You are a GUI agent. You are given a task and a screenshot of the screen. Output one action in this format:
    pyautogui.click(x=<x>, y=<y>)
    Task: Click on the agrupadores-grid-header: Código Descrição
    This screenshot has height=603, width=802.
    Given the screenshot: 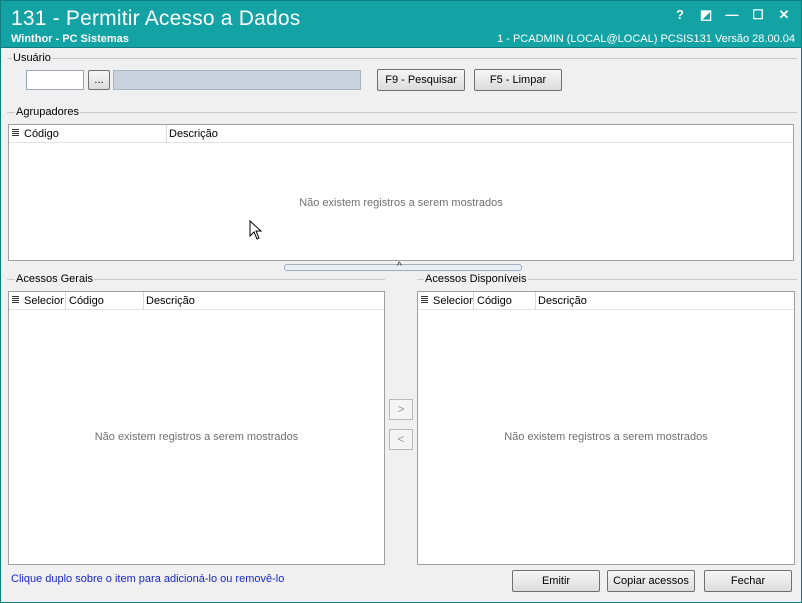 What is the action you would take?
    pyautogui.click(x=401, y=134)
    